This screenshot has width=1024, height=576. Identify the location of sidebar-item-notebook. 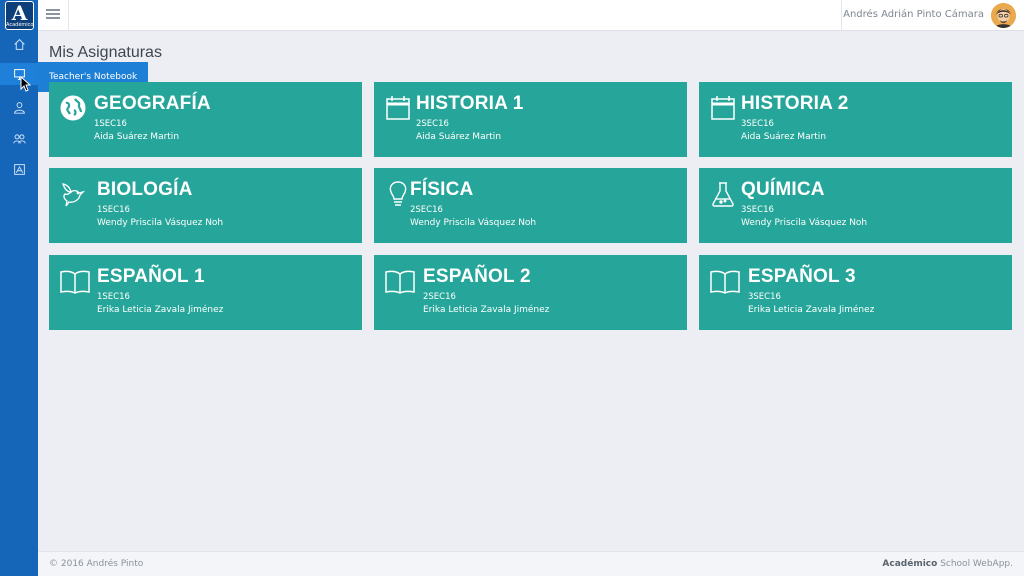
(19, 74).